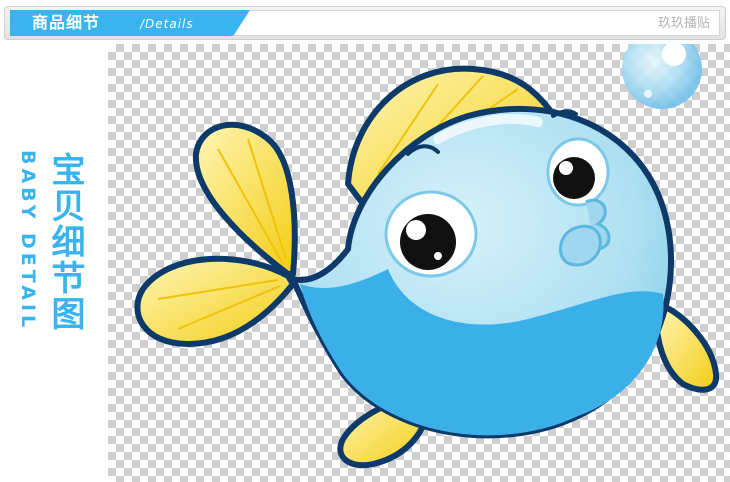 The height and width of the screenshot is (482, 730). Describe the element at coordinates (365, 22) in the screenshot. I see `header-bar: 商品细节 /Details 玖玖播贴` at that location.